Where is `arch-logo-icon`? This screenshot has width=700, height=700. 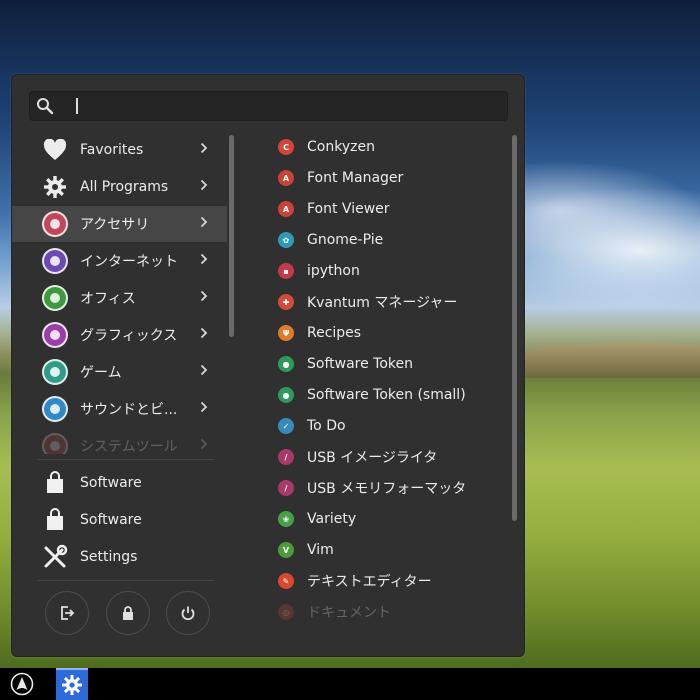 arch-logo-icon is located at coordinates (22, 684).